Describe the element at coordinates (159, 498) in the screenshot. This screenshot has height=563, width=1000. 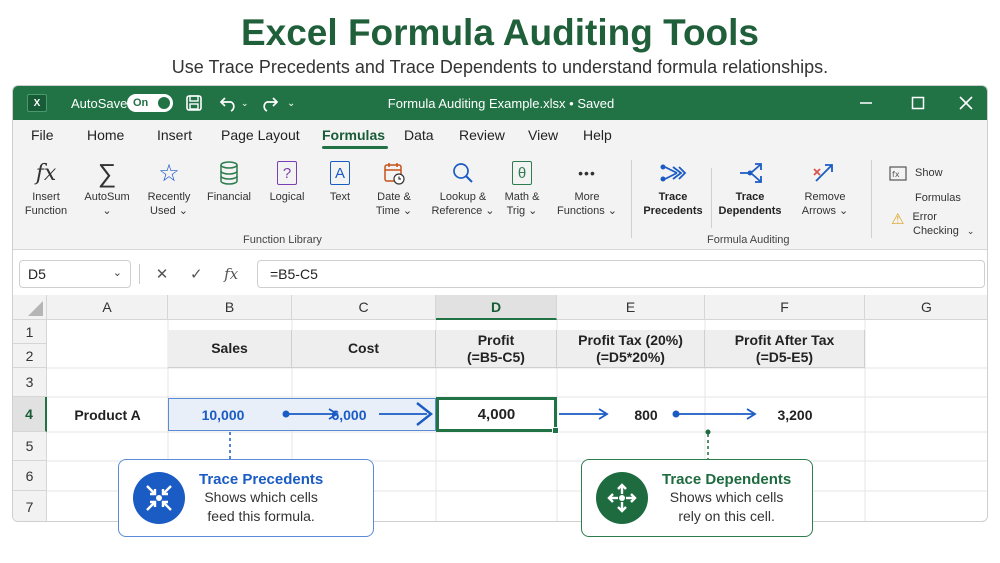
I see `trace-precedents-callout-icon` at that location.